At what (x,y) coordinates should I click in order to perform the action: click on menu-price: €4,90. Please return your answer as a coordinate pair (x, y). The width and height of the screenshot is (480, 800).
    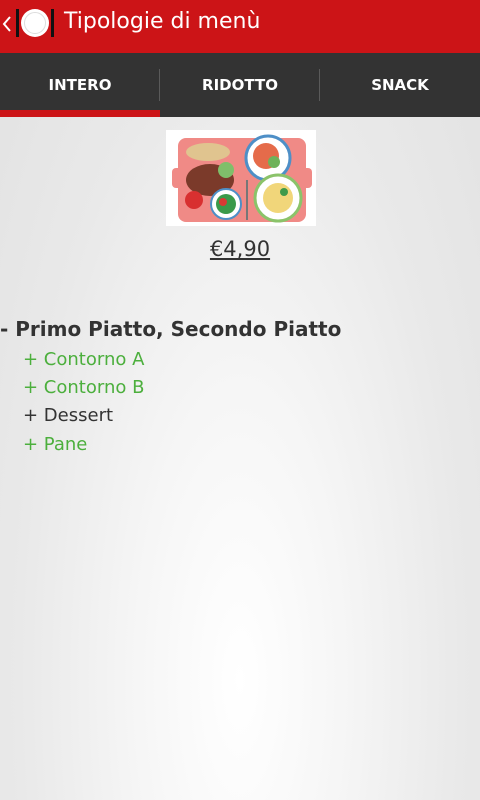
    Looking at the image, I should click on (240, 249).